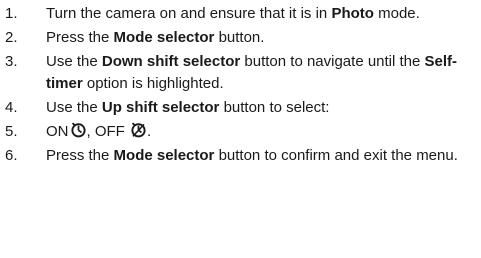 This screenshot has height=258, width=481. What do you see at coordinates (11, 155) in the screenshot?
I see `step-number: 6.` at bounding box center [11, 155].